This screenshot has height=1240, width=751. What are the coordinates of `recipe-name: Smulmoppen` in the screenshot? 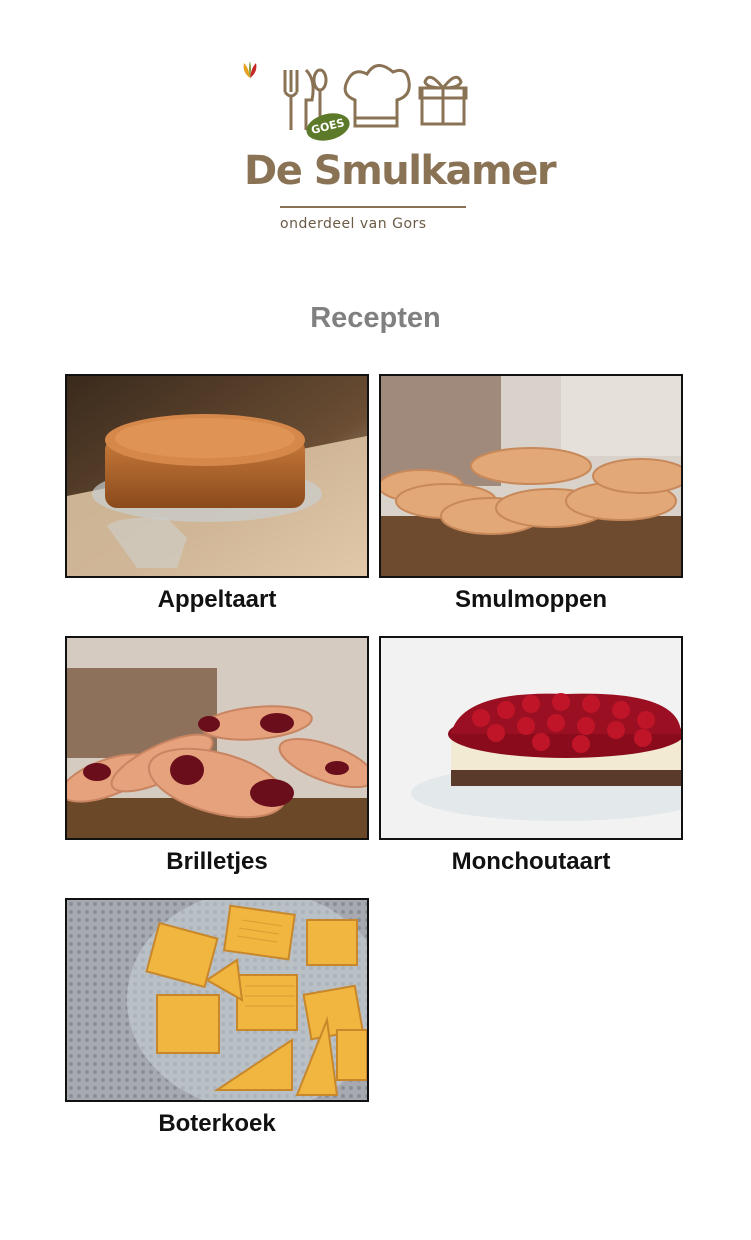 It's located at (531, 600).